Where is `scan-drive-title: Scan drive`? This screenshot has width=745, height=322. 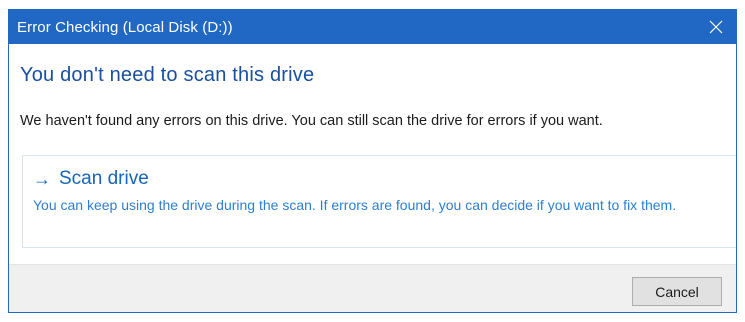 scan-drive-title: Scan drive is located at coordinates (104, 179).